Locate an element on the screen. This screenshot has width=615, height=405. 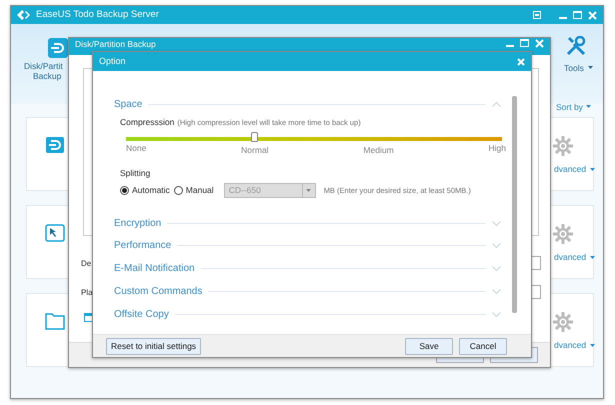
toolbar-label: Backup is located at coordinates (47, 76).